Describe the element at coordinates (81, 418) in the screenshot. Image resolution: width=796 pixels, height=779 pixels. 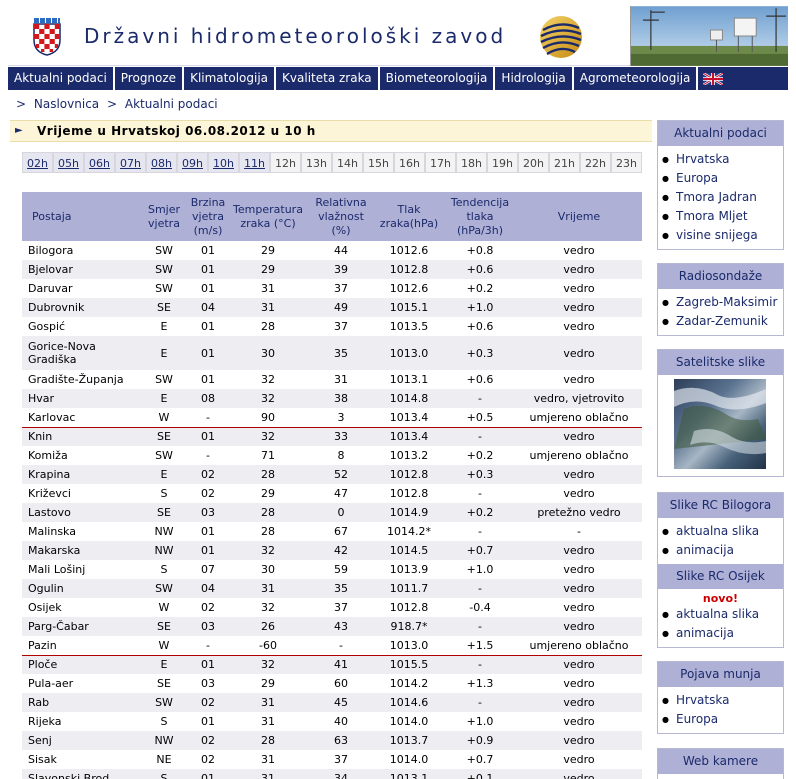
I see `station-name: Karlovac` at that location.